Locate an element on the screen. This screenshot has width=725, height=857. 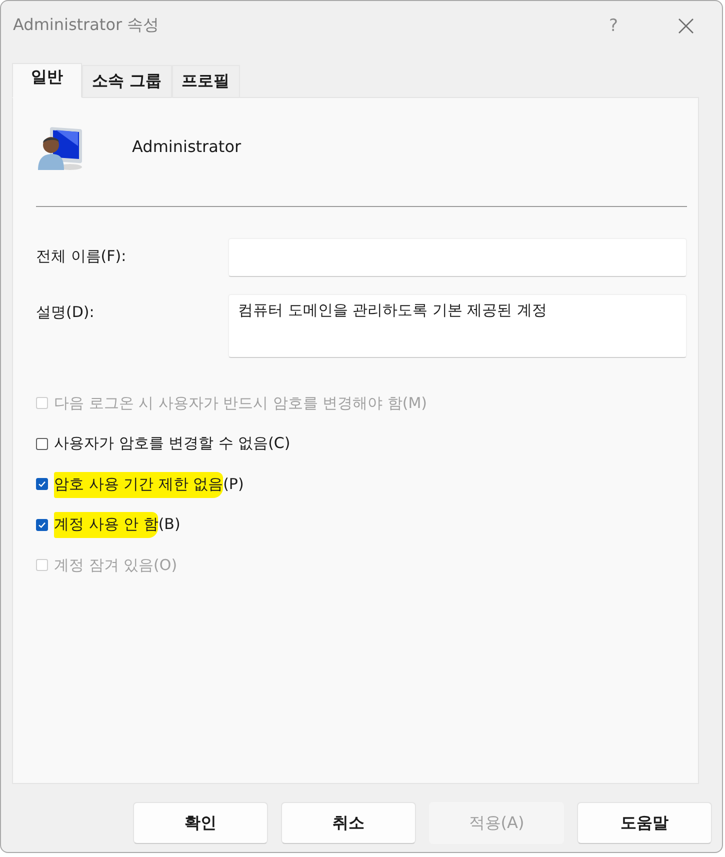
field-label: 설명(D): is located at coordinates (66, 312).